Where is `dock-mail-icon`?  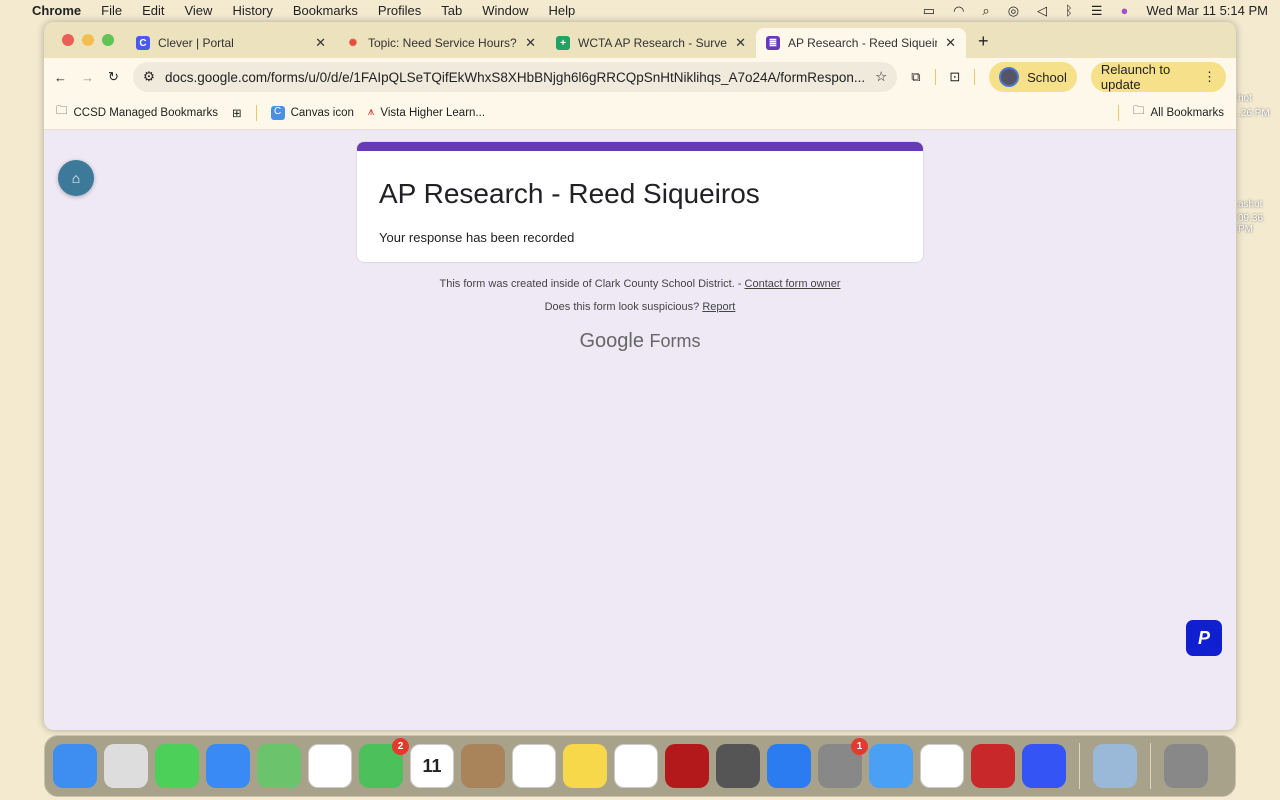
dock-mail-icon is located at coordinates (228, 766).